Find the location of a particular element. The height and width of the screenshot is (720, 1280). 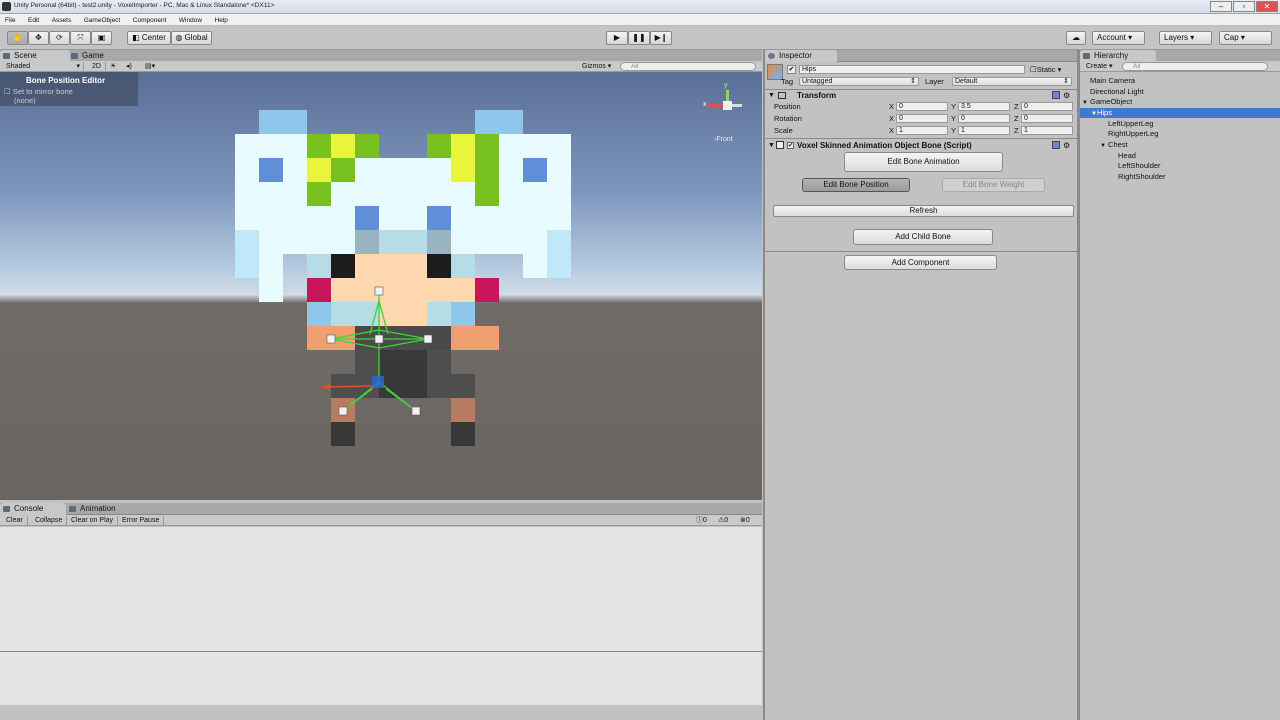

edit-bone-position-button: Edit Bone Position is located at coordinates (856, 185).